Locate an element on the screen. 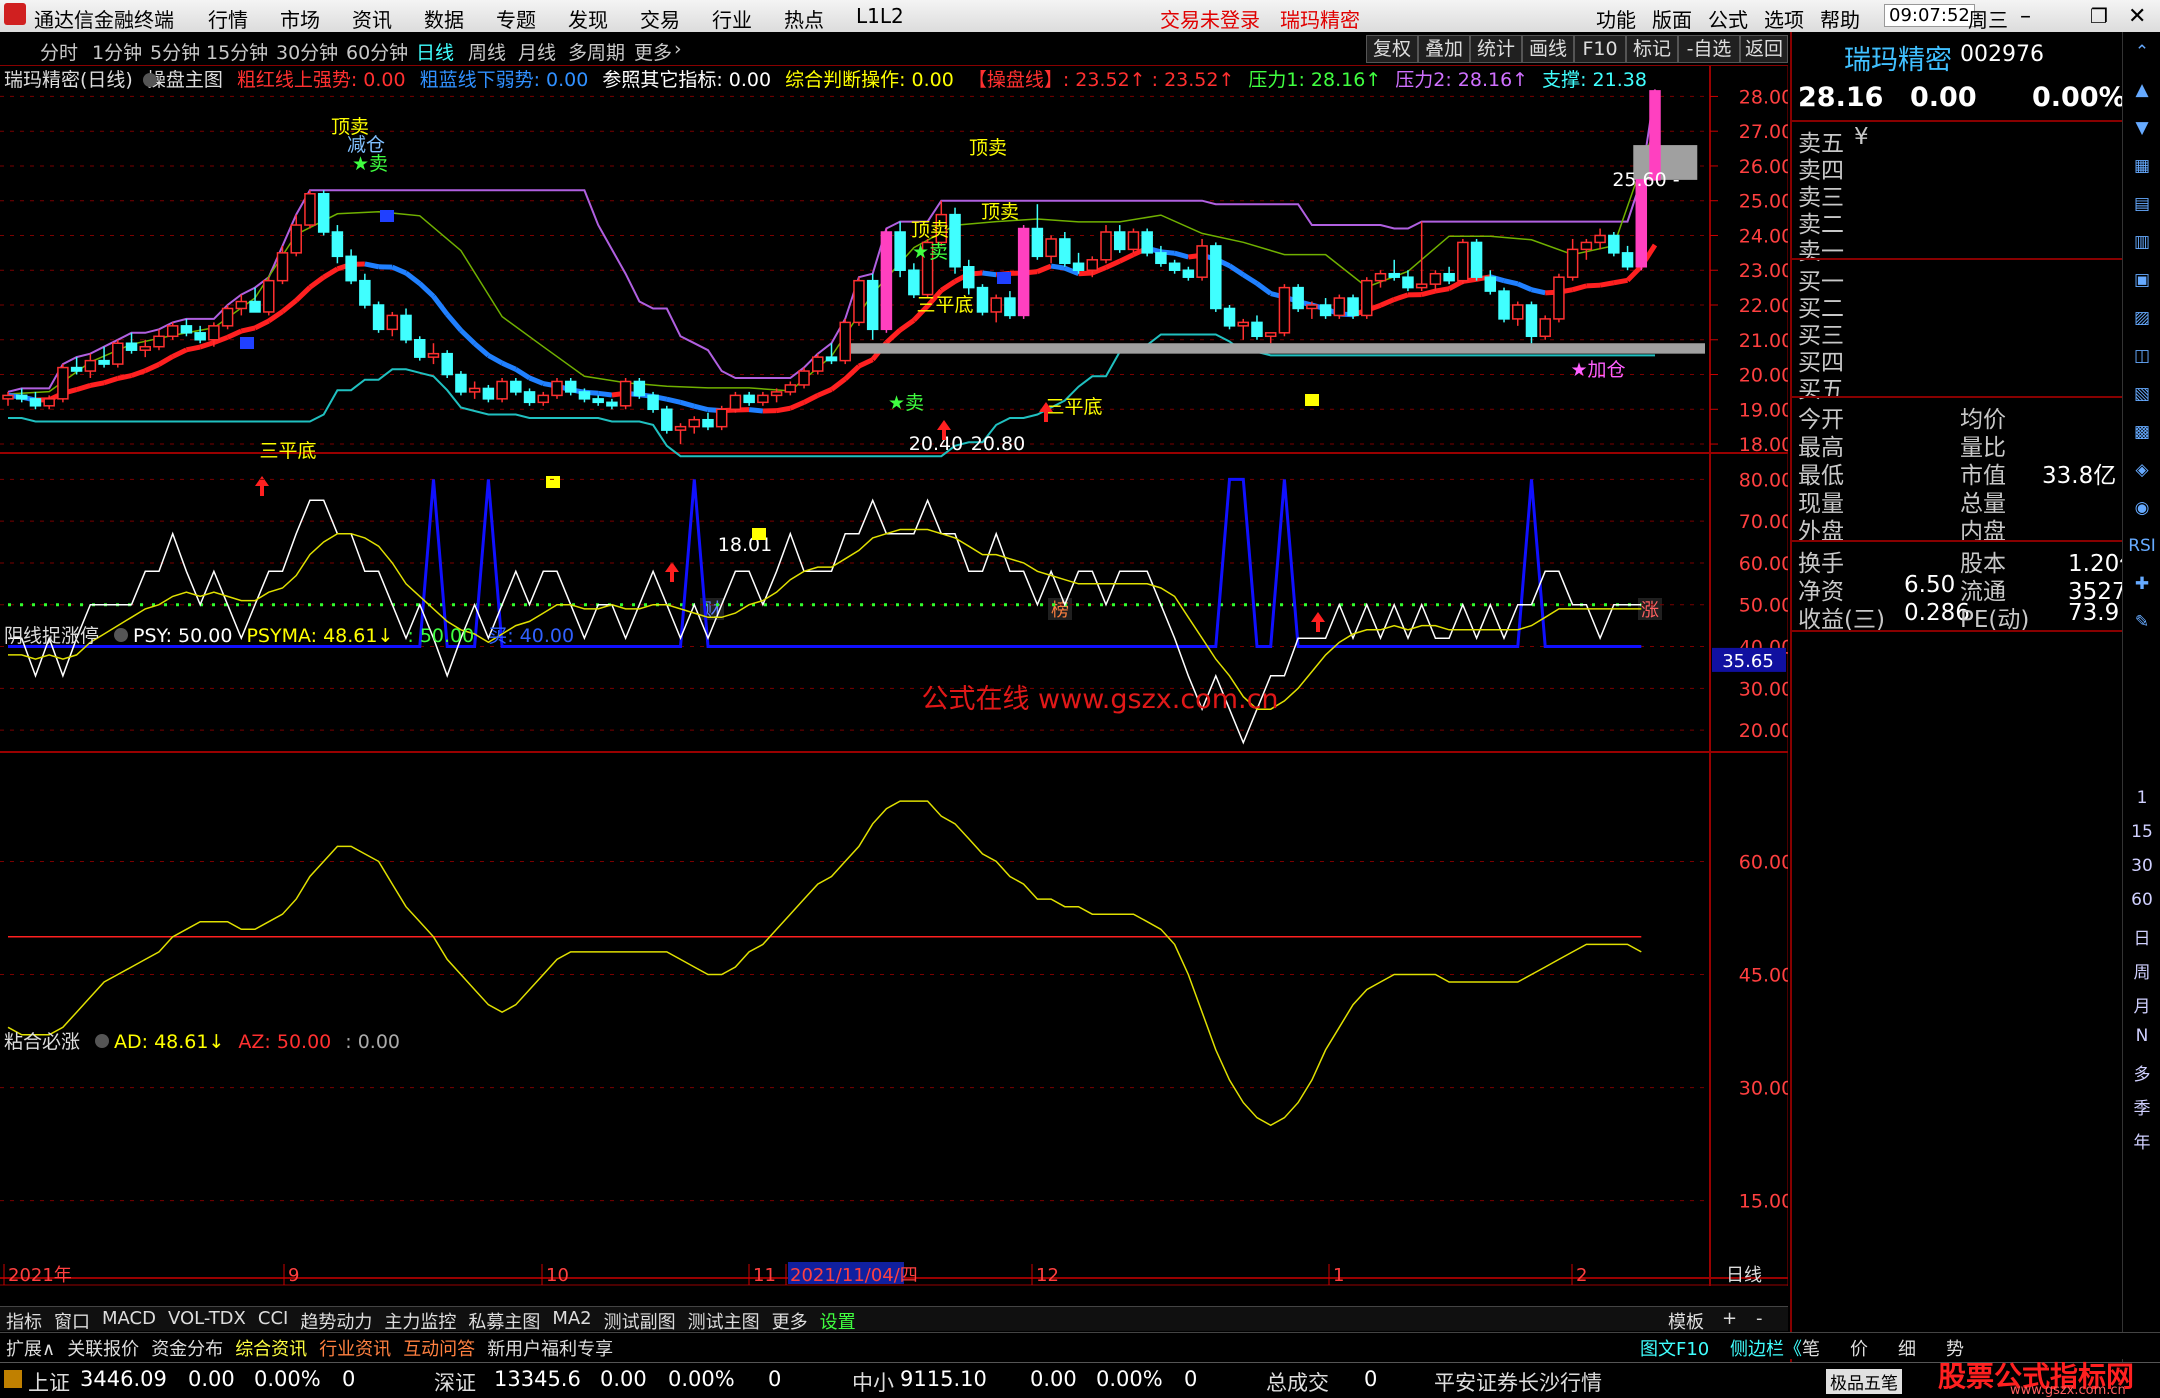 The width and height of the screenshot is (2160, 1398). menu-gongneng: 功能 is located at coordinates (1616, 18).